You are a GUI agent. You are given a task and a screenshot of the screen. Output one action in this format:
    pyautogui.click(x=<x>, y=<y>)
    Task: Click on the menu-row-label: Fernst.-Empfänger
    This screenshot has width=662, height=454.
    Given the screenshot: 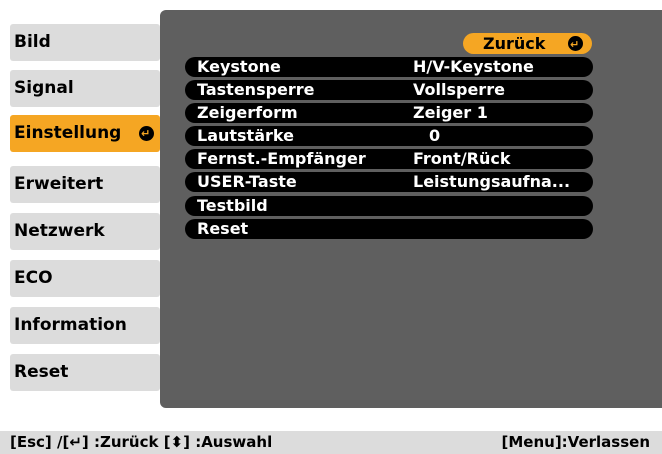 What is the action you would take?
    pyautogui.click(x=281, y=158)
    